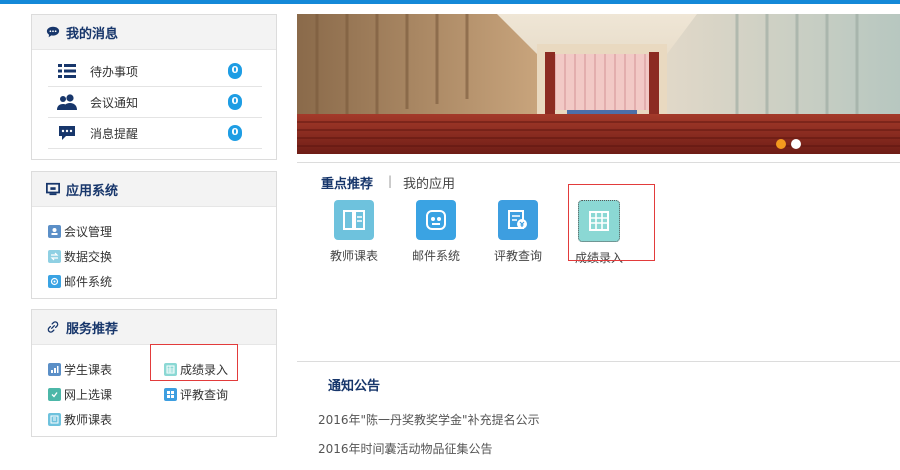 The height and width of the screenshot is (470, 900). What do you see at coordinates (235, 133) in the screenshot?
I see `reminder-count-badge: 0` at bounding box center [235, 133].